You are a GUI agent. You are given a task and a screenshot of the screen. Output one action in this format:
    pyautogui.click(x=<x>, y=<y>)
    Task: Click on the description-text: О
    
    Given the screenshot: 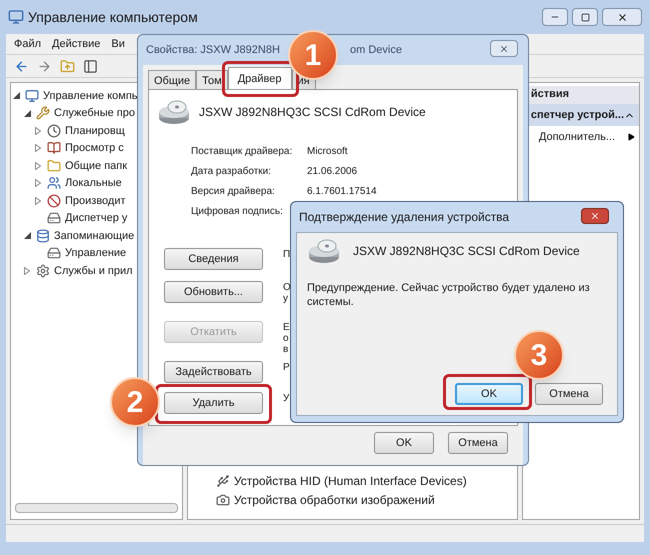 What is the action you would take?
    pyautogui.click(x=287, y=287)
    